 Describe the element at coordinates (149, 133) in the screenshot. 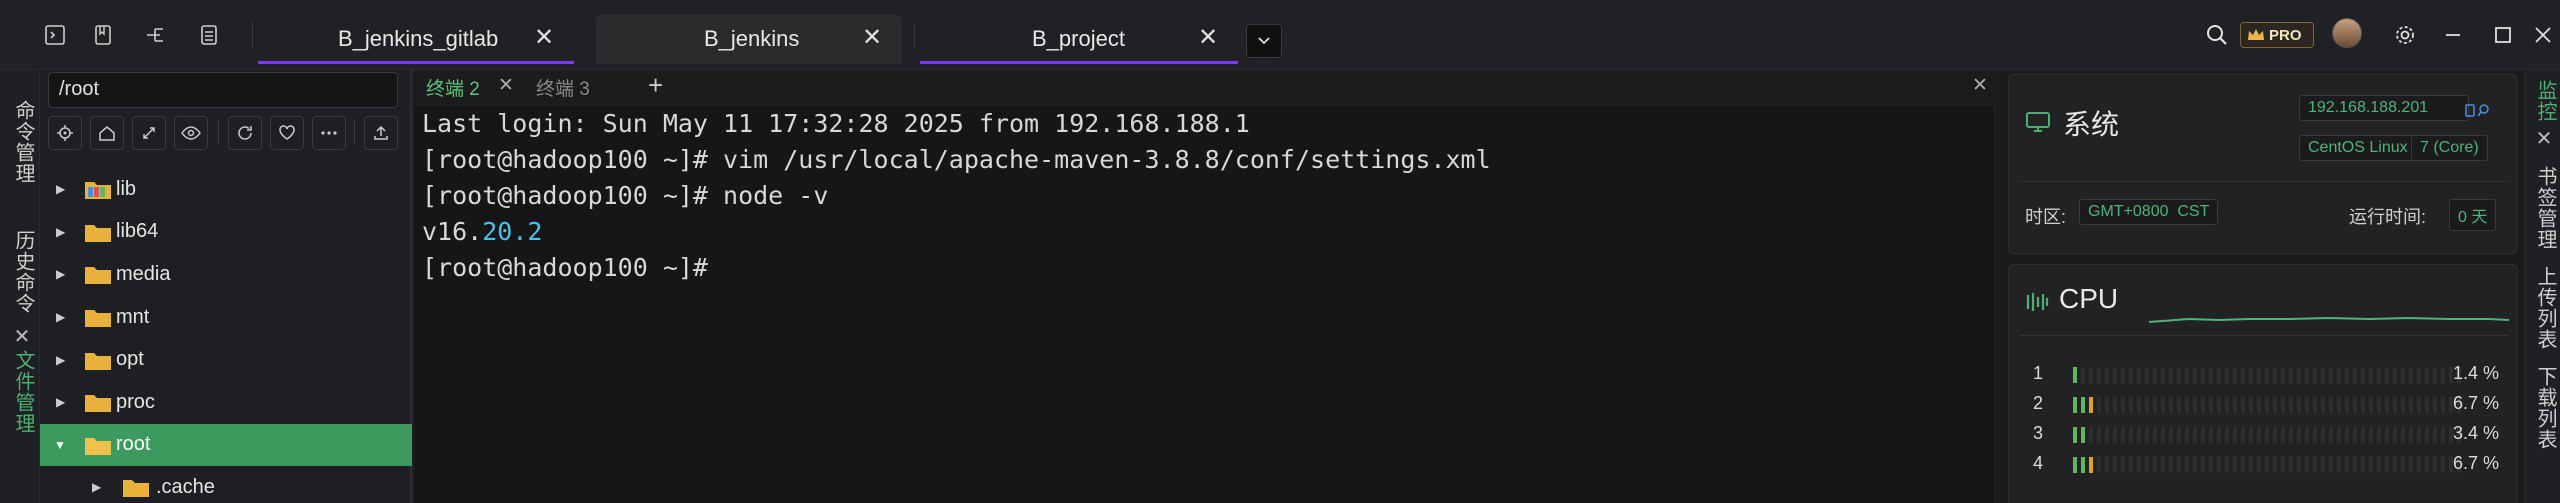

I see `link-icon` at that location.